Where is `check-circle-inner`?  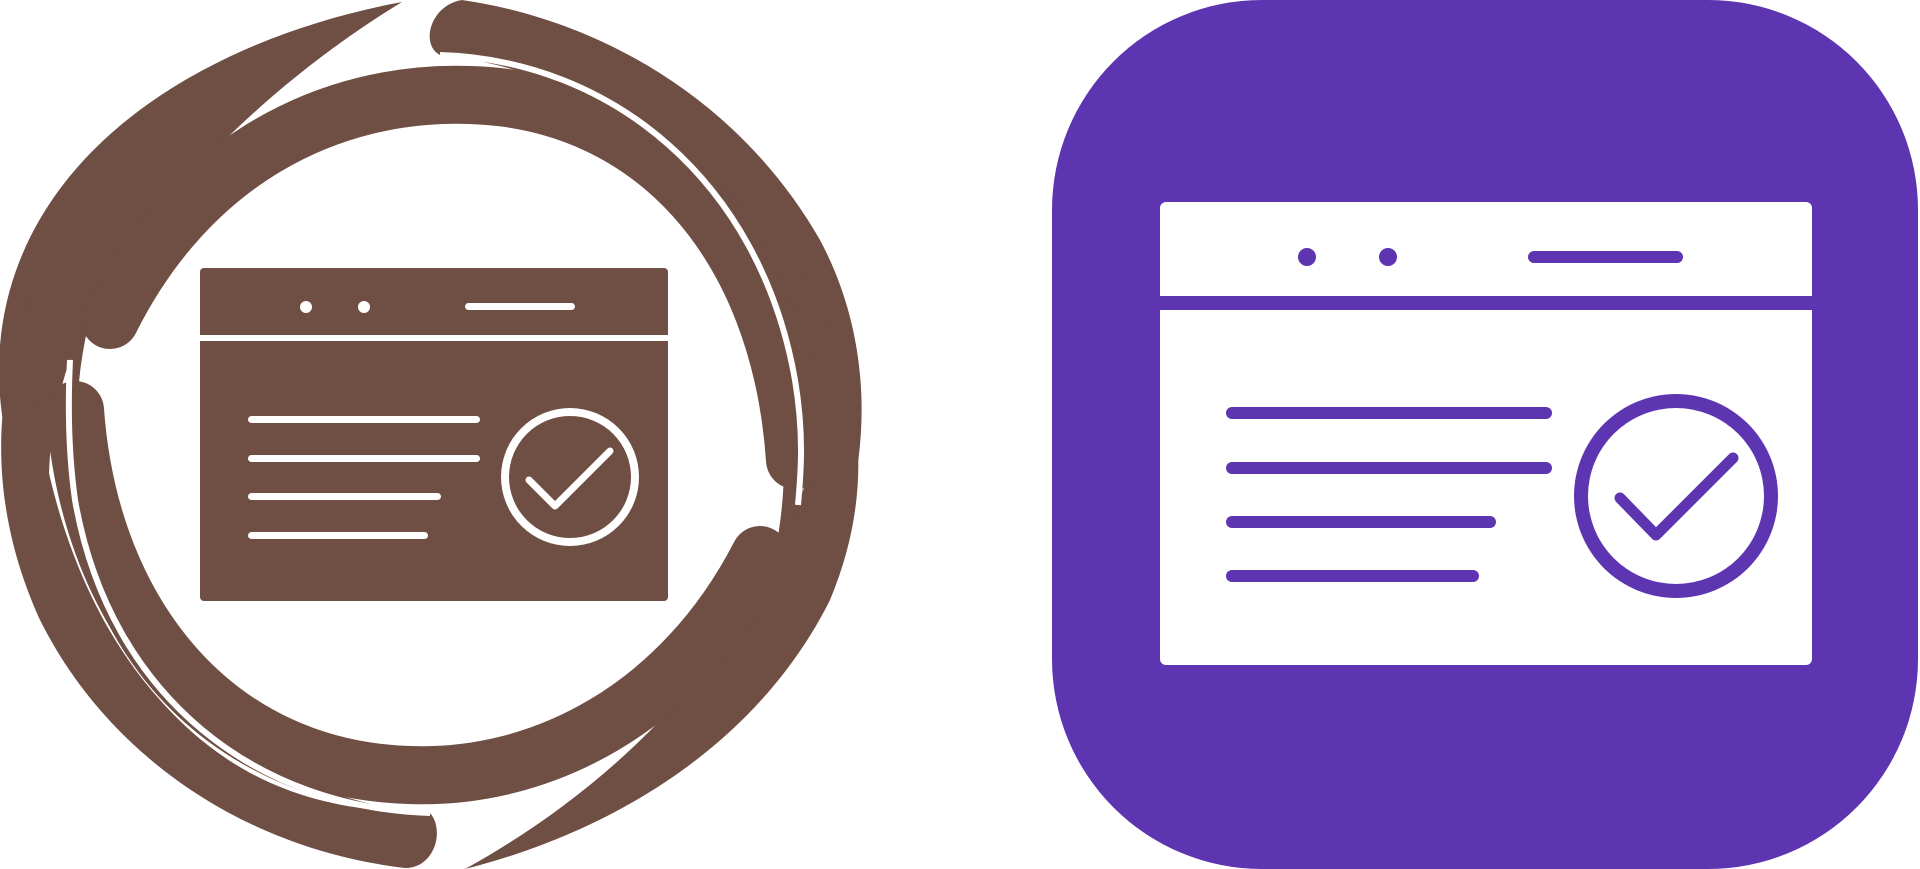
check-circle-inner is located at coordinates (1676, 496).